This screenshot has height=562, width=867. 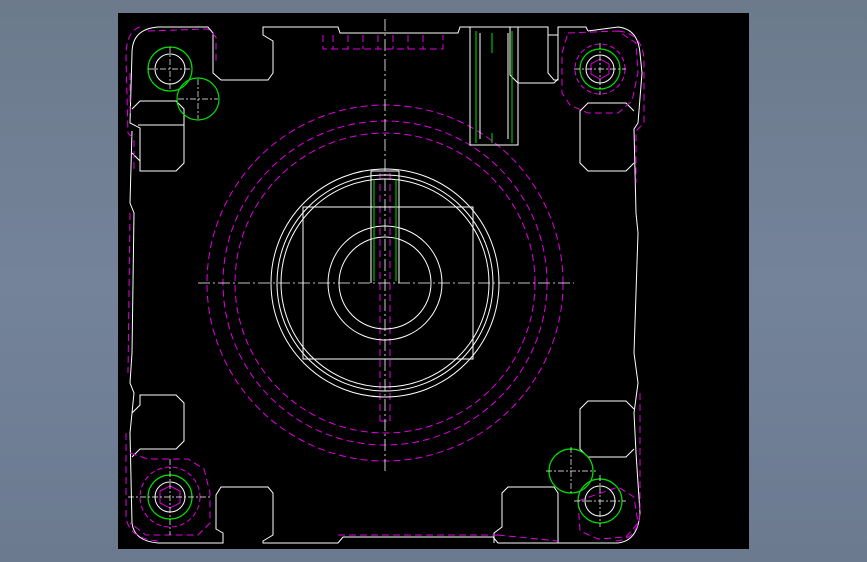 I want to click on body-outline-right, so click(x=600, y=285).